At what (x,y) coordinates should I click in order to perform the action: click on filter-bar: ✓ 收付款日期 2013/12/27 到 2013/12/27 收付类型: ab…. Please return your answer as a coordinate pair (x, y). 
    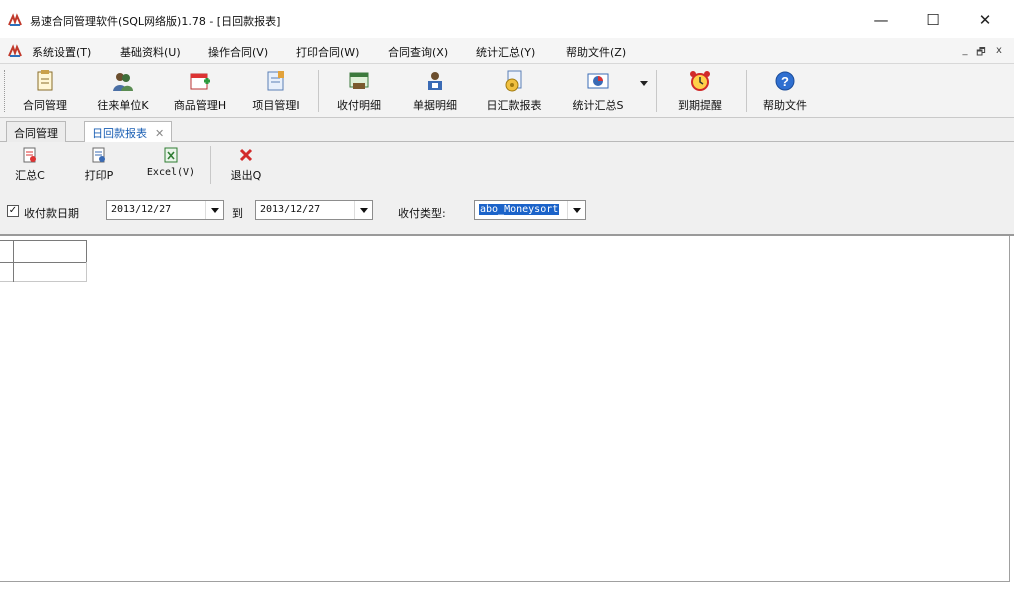
    Looking at the image, I should click on (507, 213).